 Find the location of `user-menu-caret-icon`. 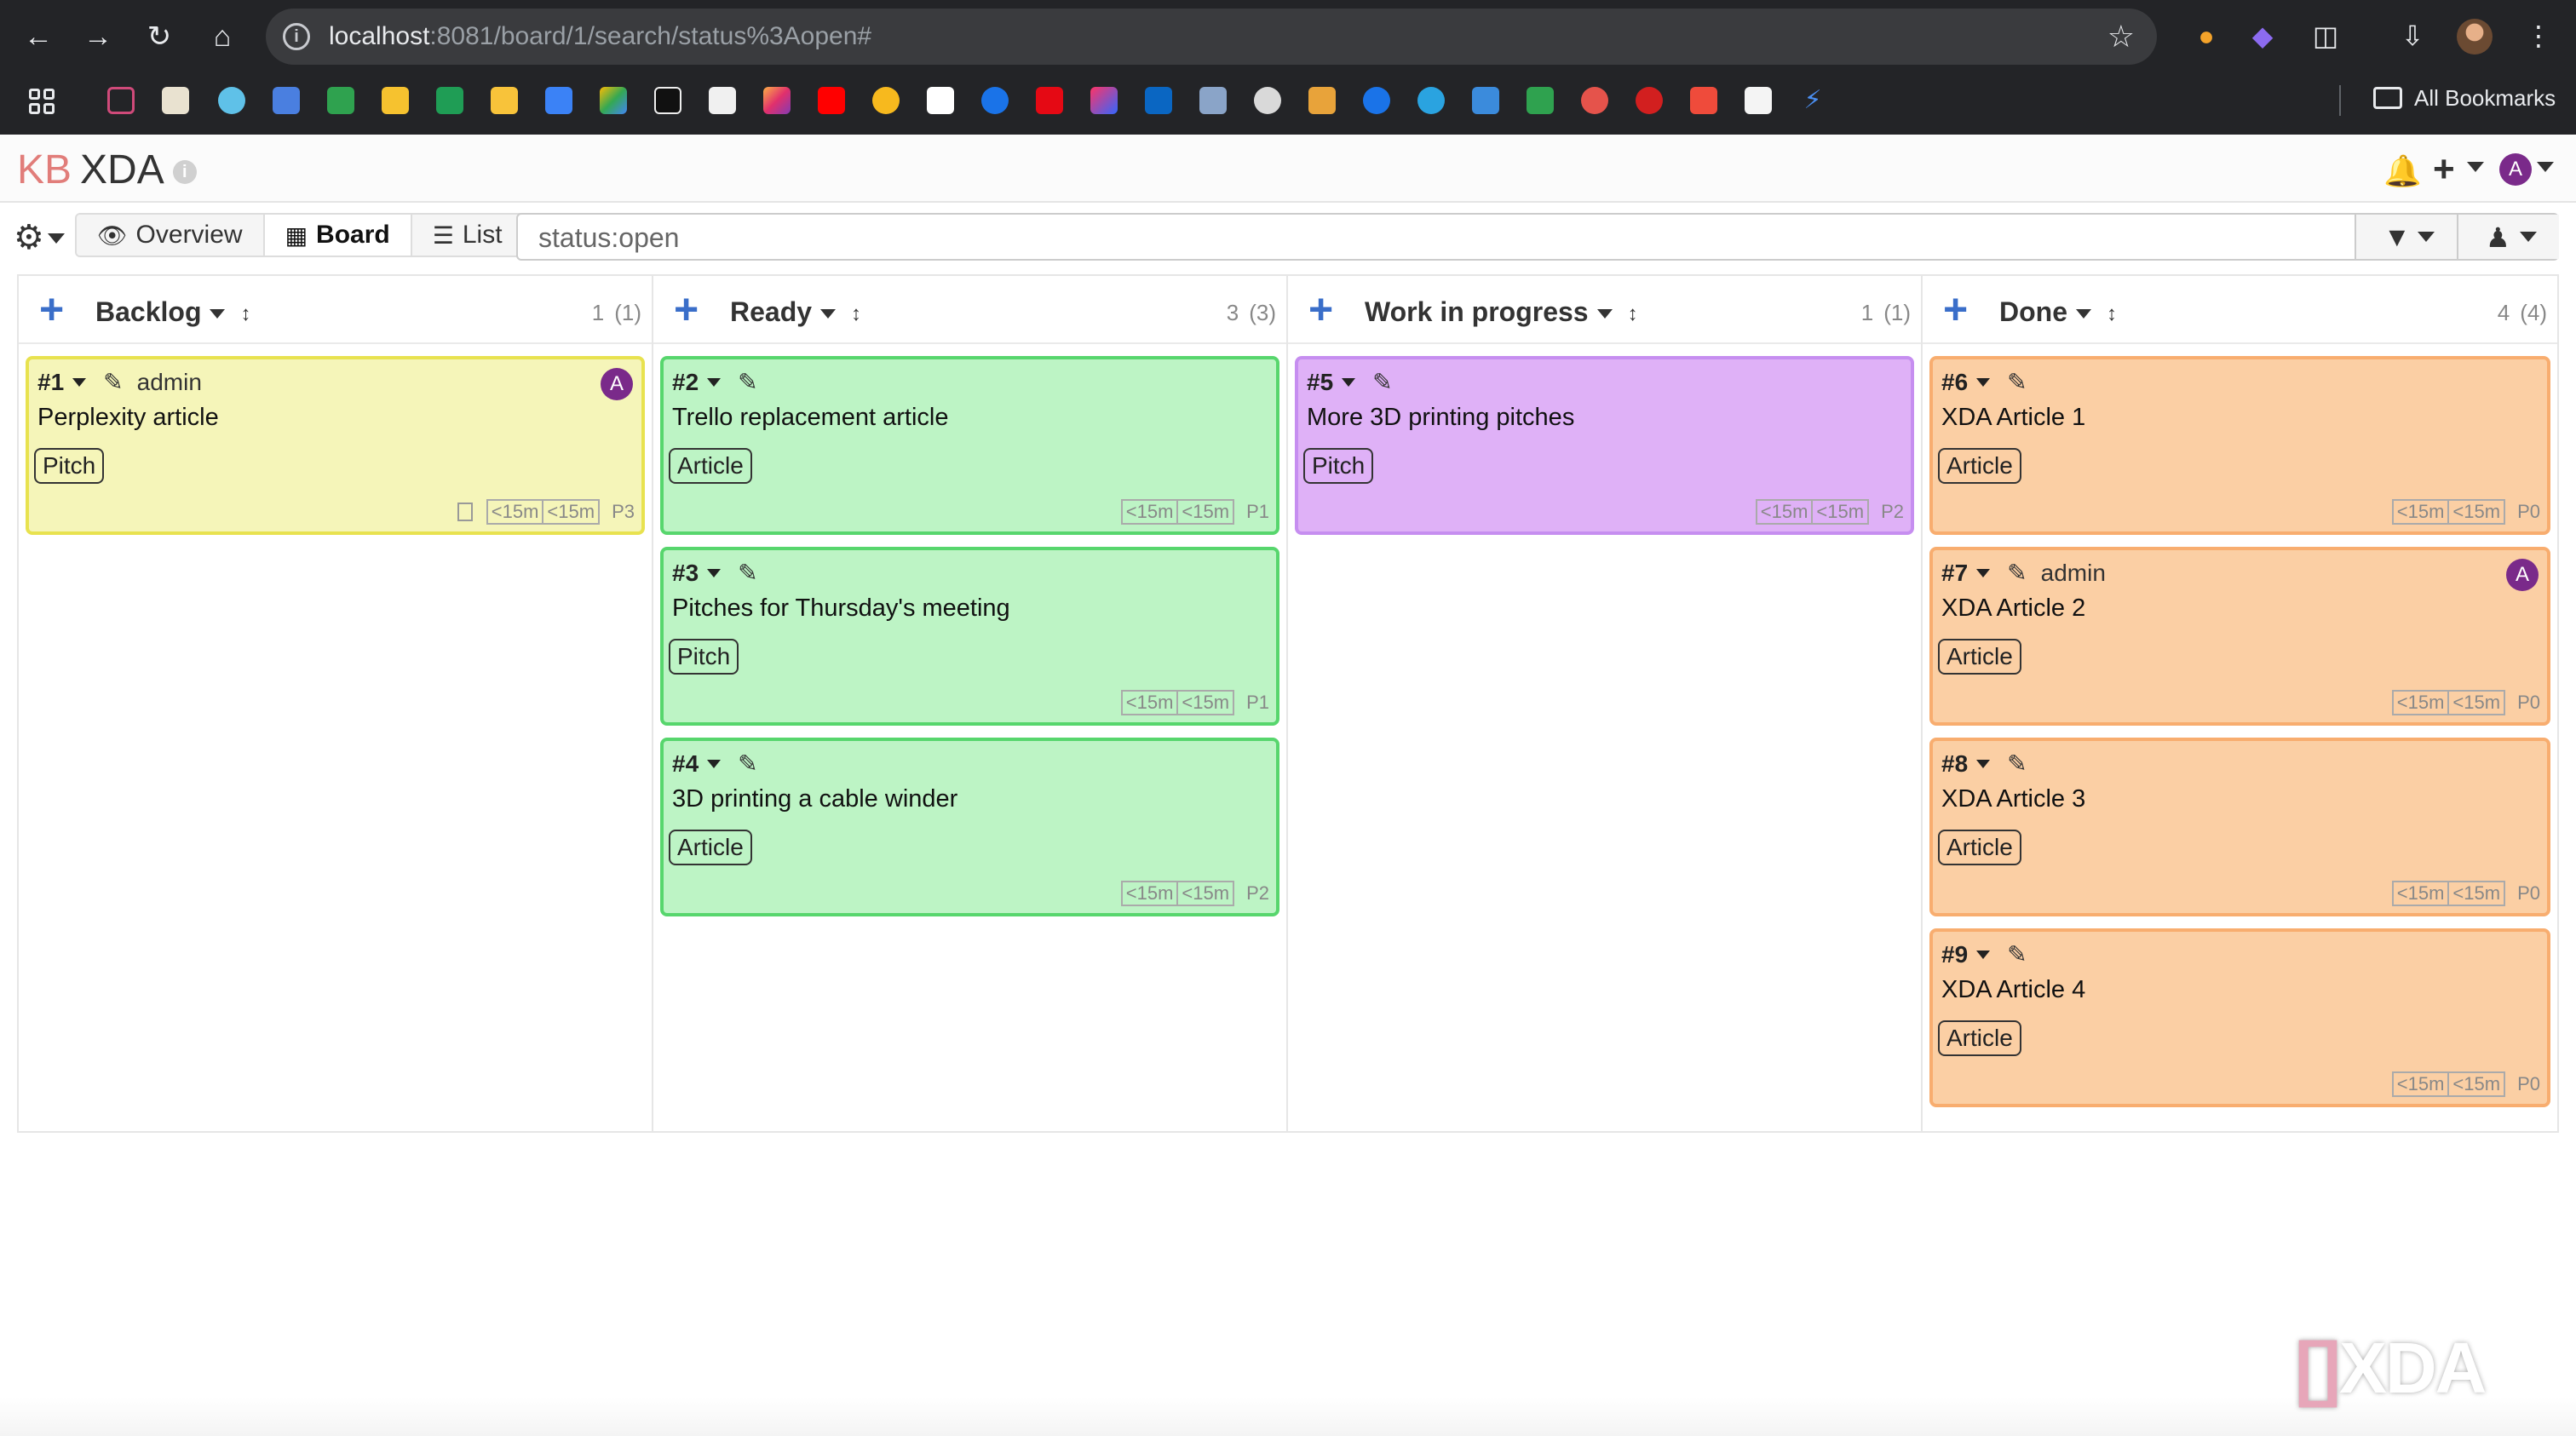

user-menu-caret-icon is located at coordinates (2546, 167).